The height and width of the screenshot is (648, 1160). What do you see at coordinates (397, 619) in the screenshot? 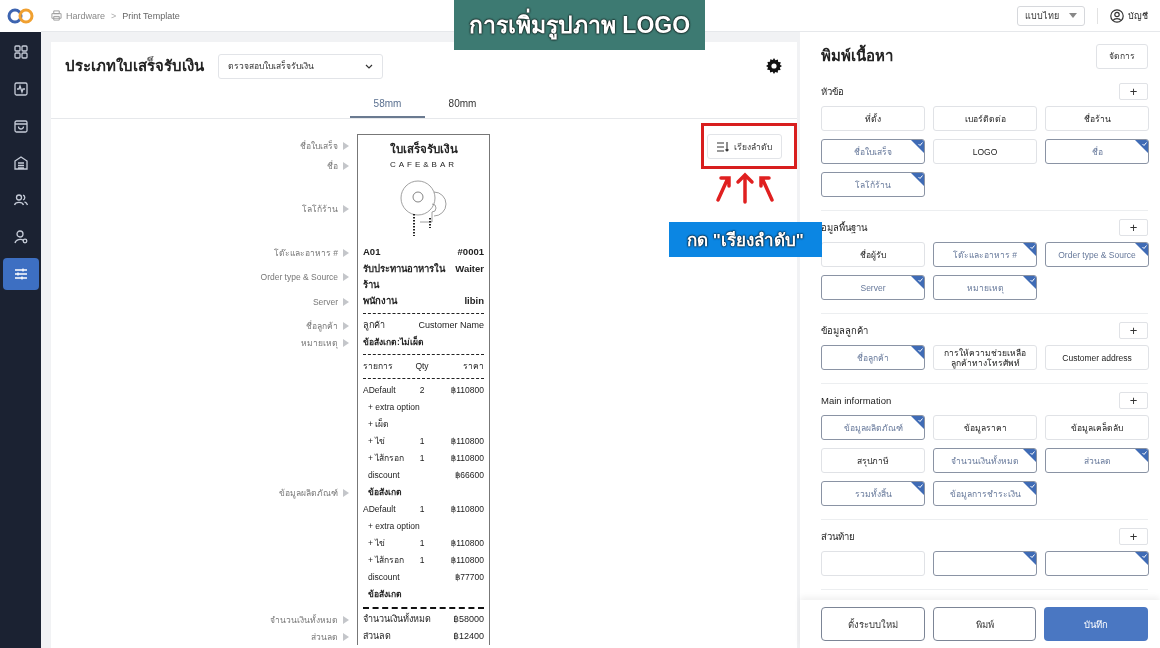
I see `receipt-text: จำนวนเงินทั้งหมด` at bounding box center [397, 619].